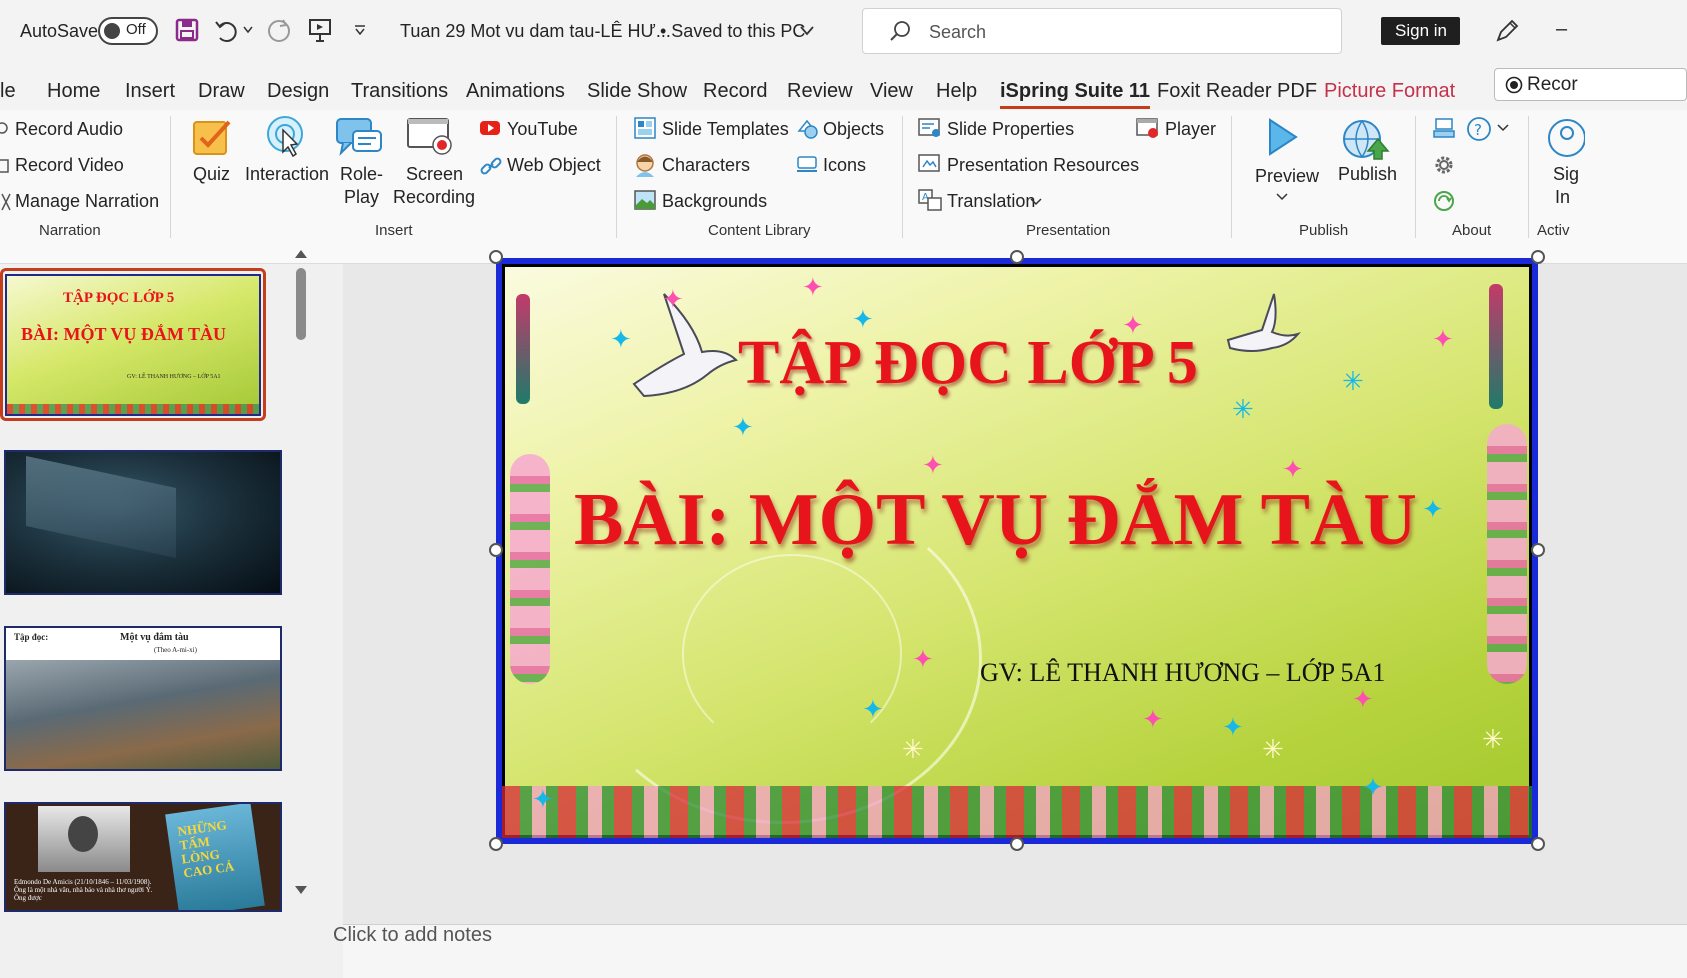 The width and height of the screenshot is (1687, 978). Describe the element at coordinates (221, 91) in the screenshot. I see `tab-draw: Draw` at that location.